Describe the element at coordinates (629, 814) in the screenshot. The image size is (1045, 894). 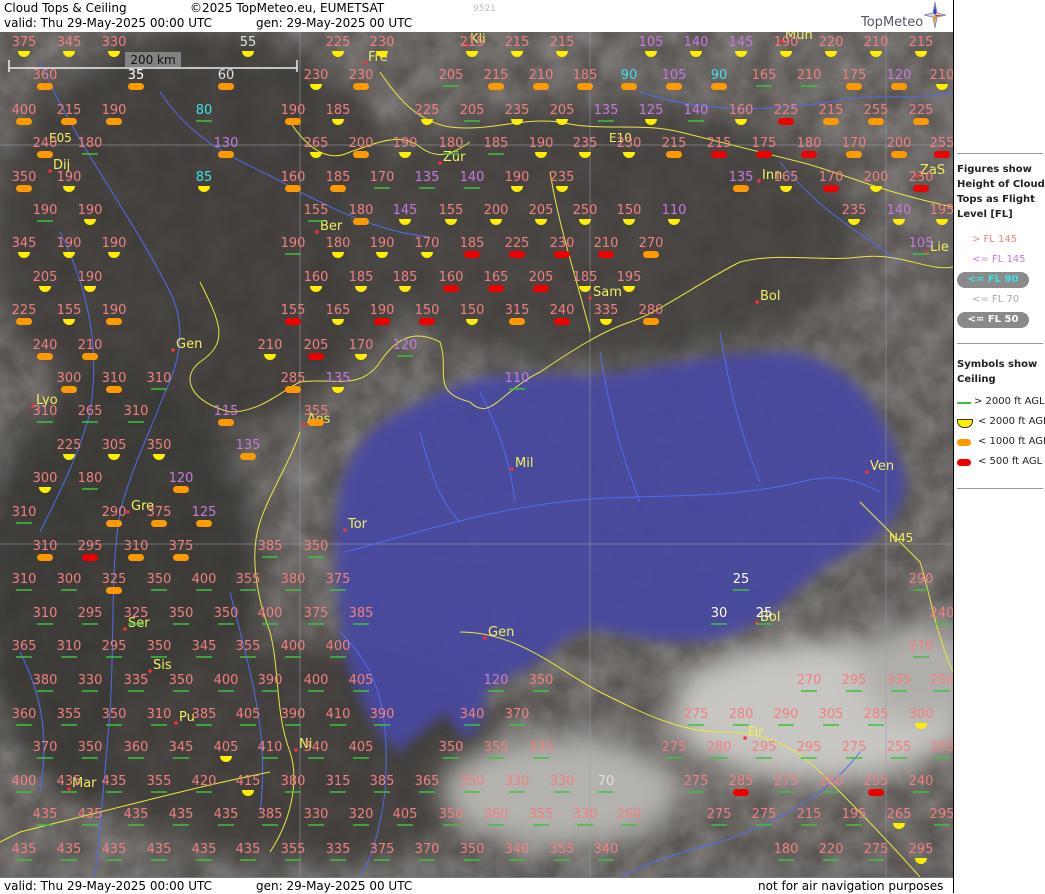
I see `cloud-top-value: 260` at that location.